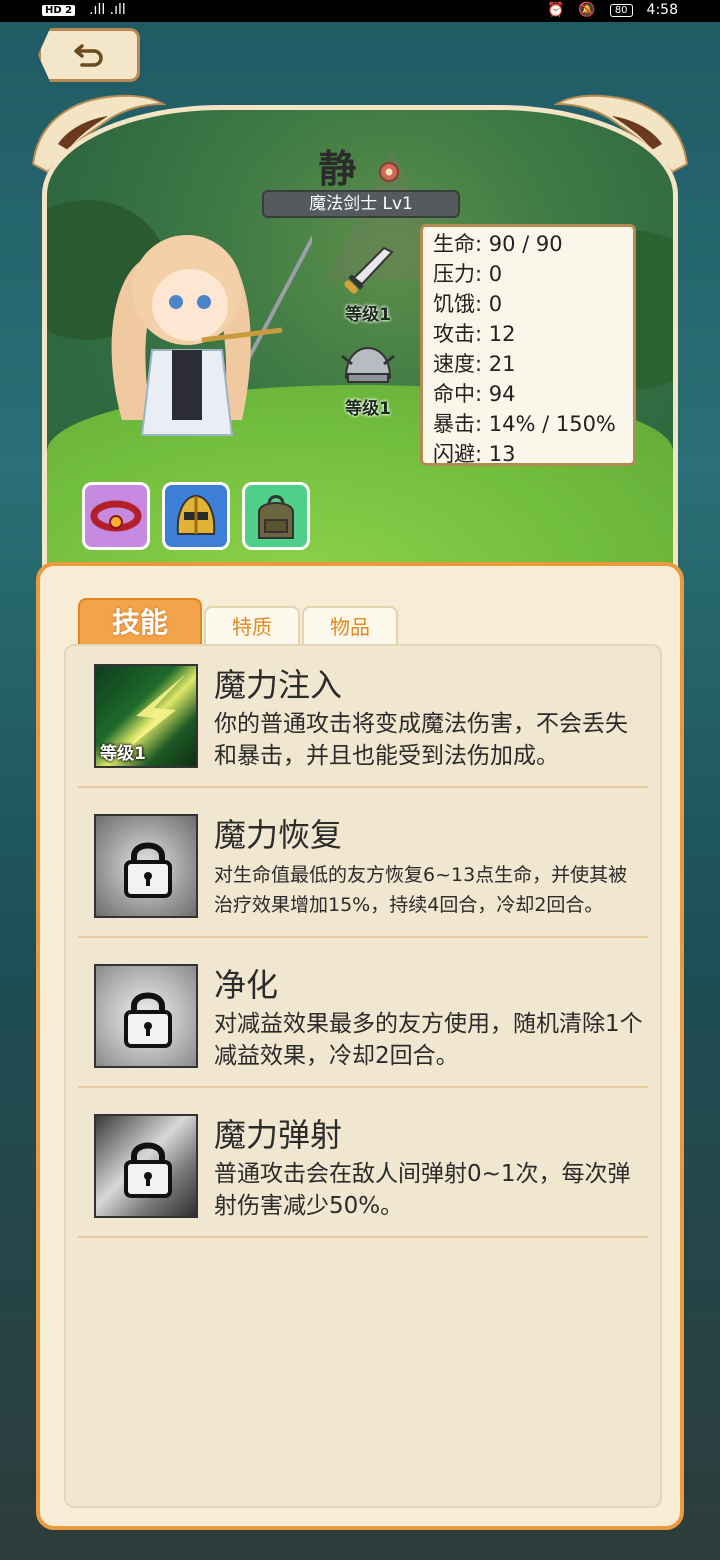 The width and height of the screenshot is (720, 1560). I want to click on skill-description: 普通攻击会在敌人间弹射0~1次，每次弹射伤害减少50%。, so click(422, 1190).